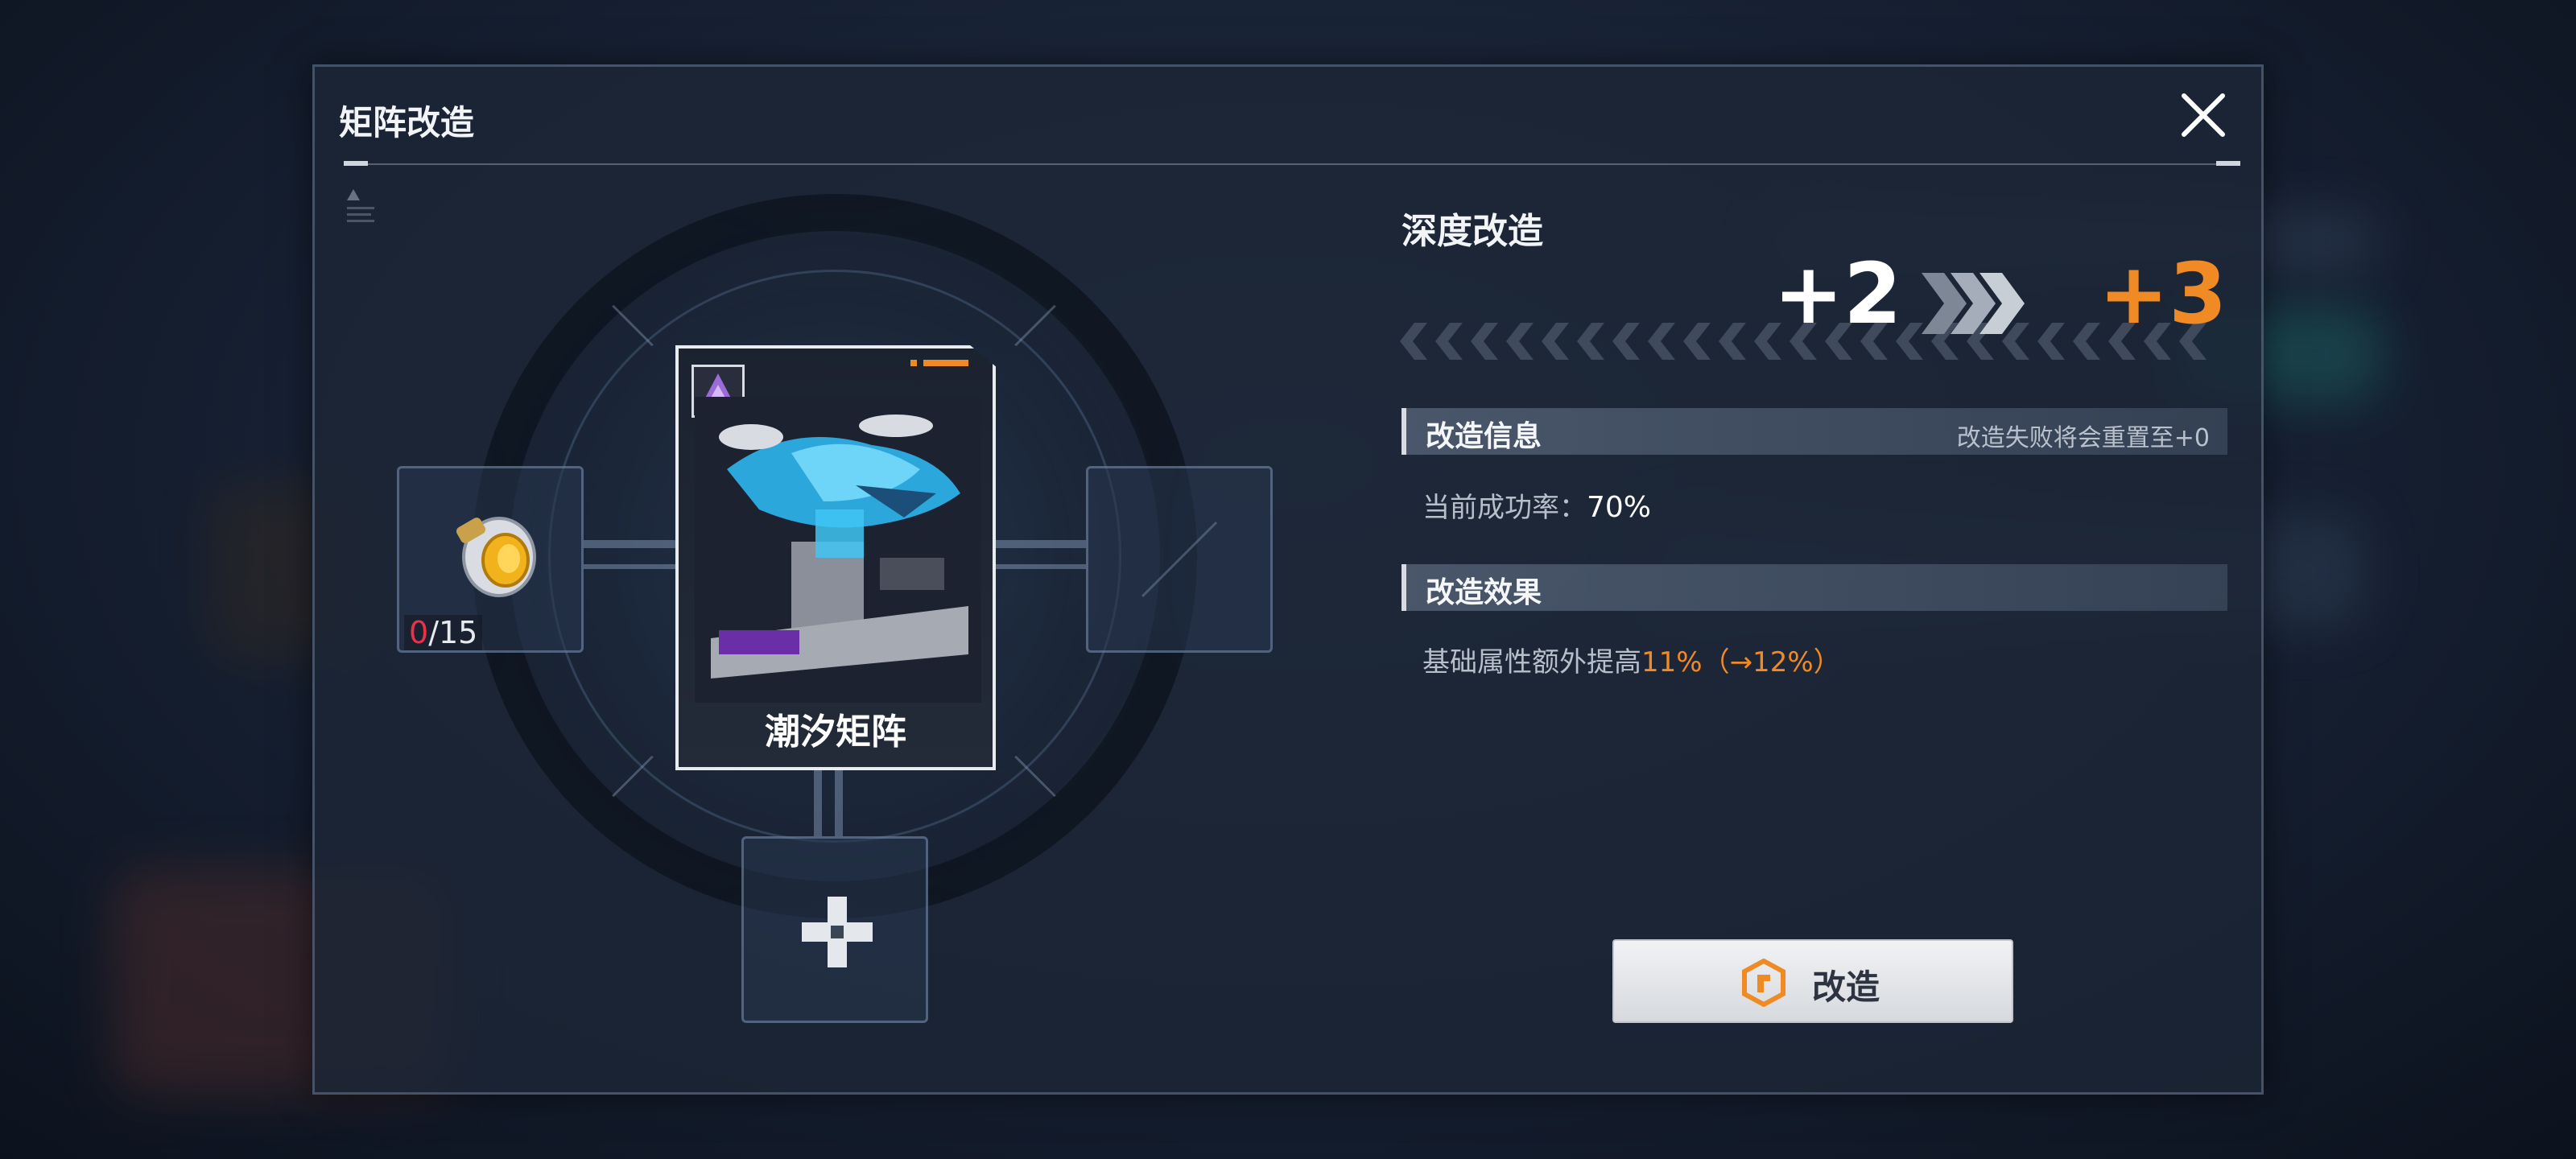 The image size is (2576, 1159). I want to click on title-divider, so click(1292, 163).